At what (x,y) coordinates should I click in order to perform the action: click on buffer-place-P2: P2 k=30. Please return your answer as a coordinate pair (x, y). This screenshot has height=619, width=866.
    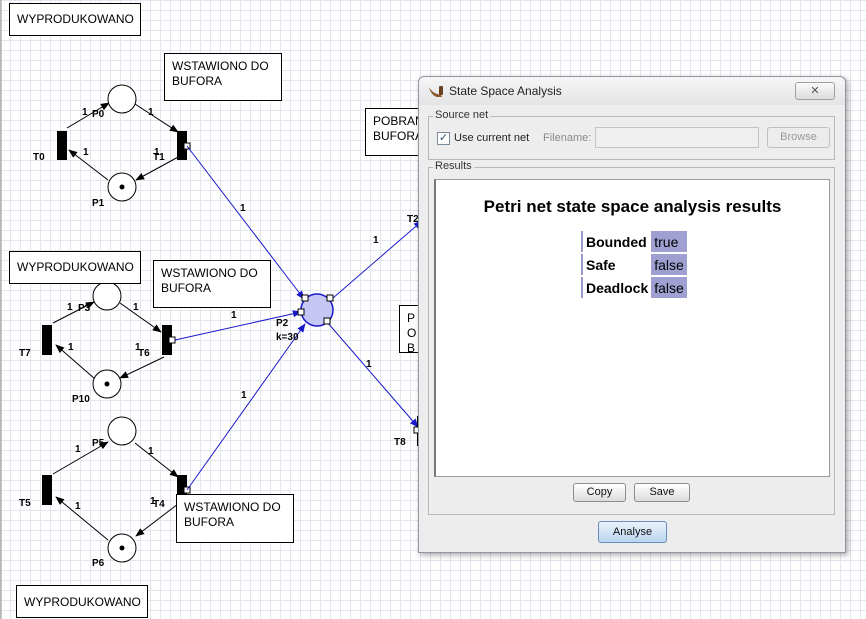
    Looking at the image, I should click on (305, 318).